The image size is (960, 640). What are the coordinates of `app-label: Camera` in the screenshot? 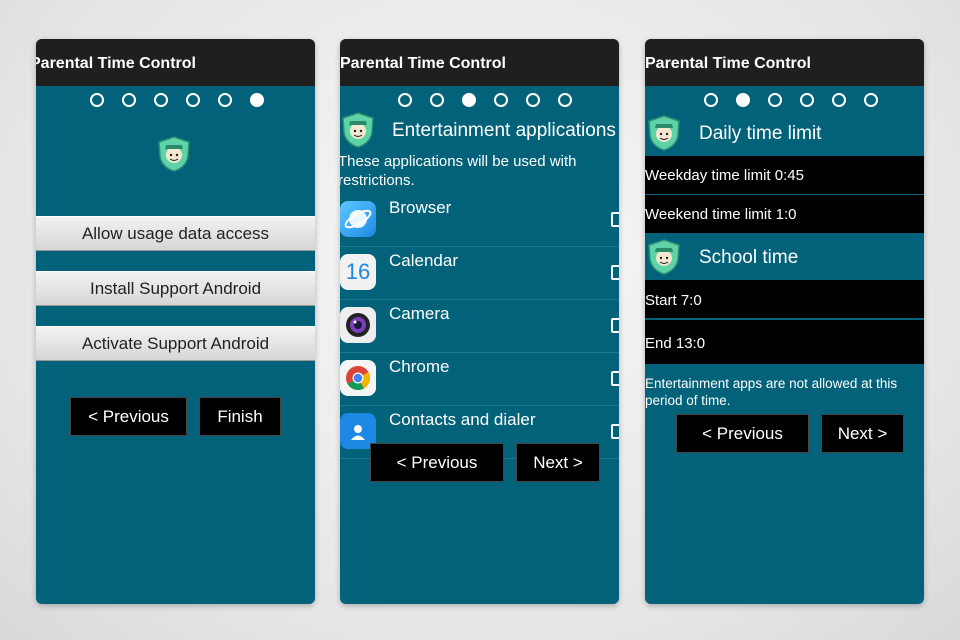 It's located at (419, 313).